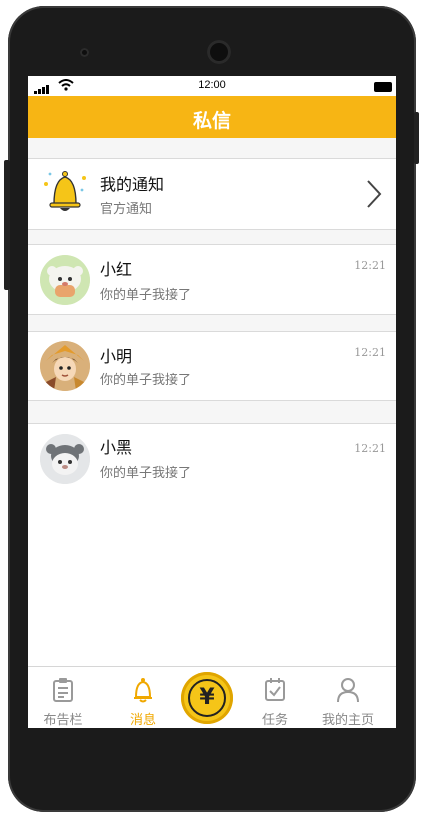 Image resolution: width=426 pixels, height=819 pixels. I want to click on battery-icon, so click(383, 87).